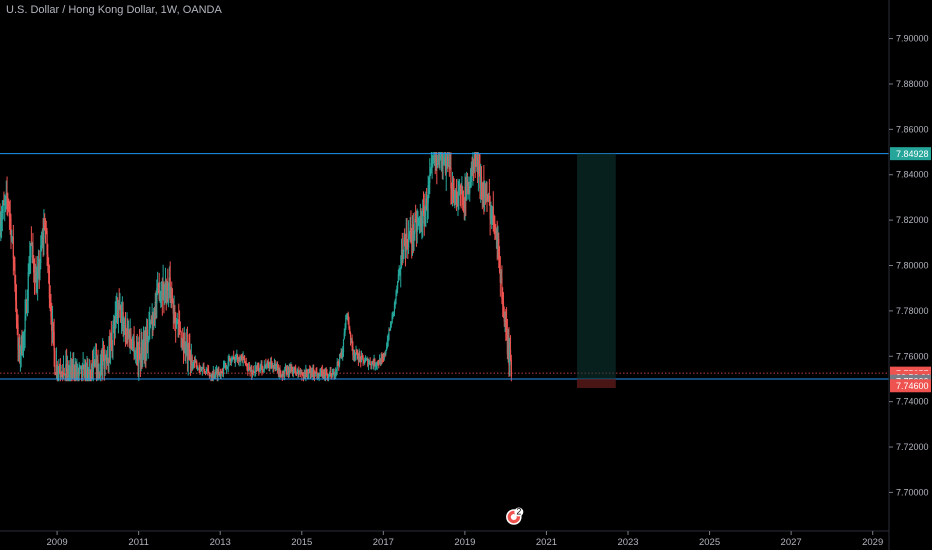 This screenshot has height=550, width=932. What do you see at coordinates (301, 542) in the screenshot?
I see `time-tick-label: 2015` at bounding box center [301, 542].